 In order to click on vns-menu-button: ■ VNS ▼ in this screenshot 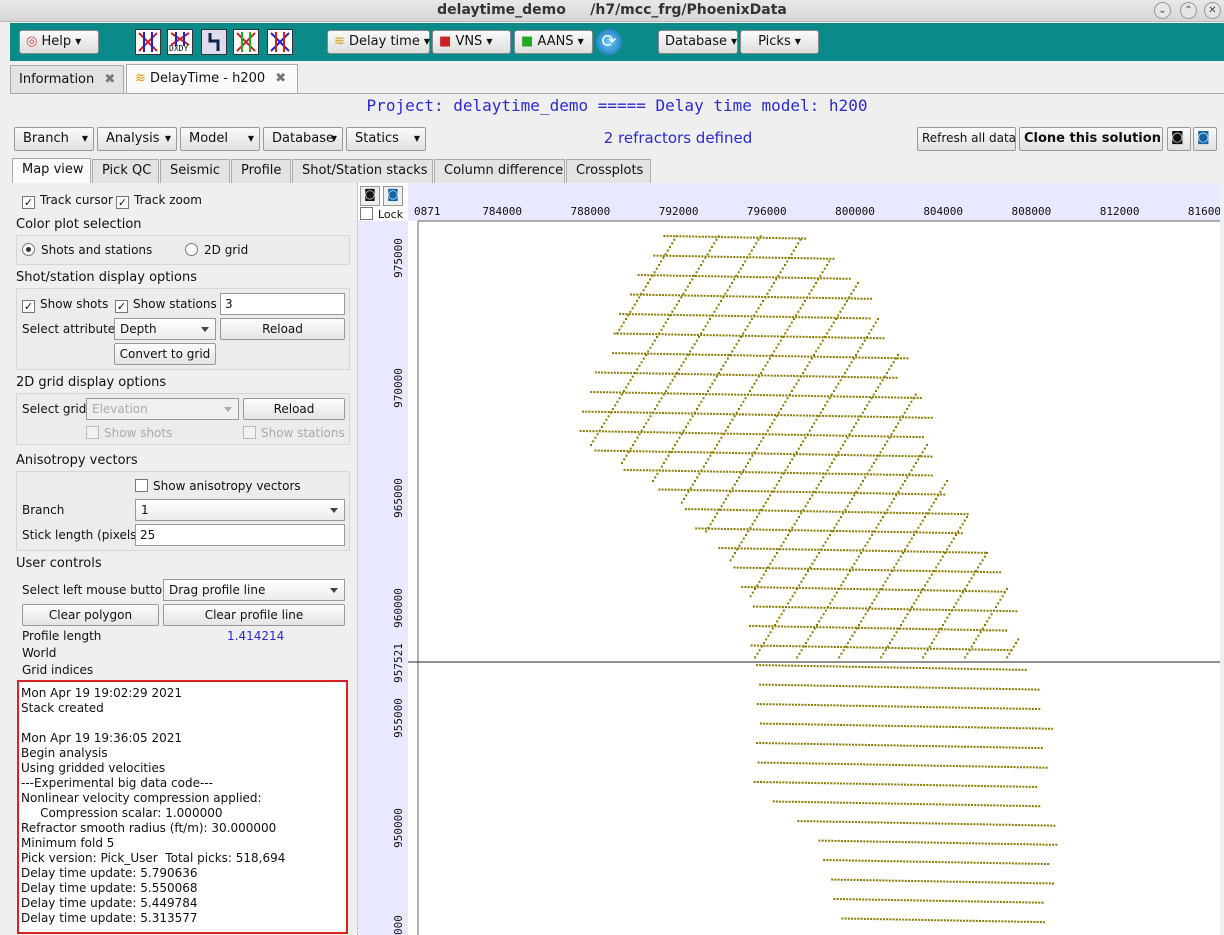, I will do `click(471, 42)`.